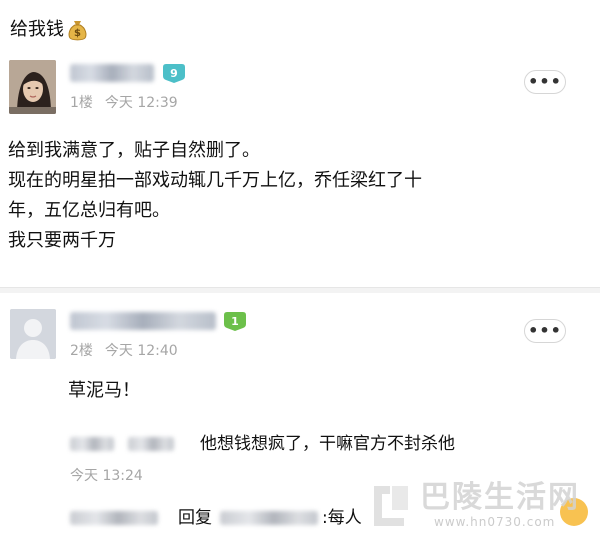  I want to click on post-meta: 2楼 今天 12:40, so click(124, 351).